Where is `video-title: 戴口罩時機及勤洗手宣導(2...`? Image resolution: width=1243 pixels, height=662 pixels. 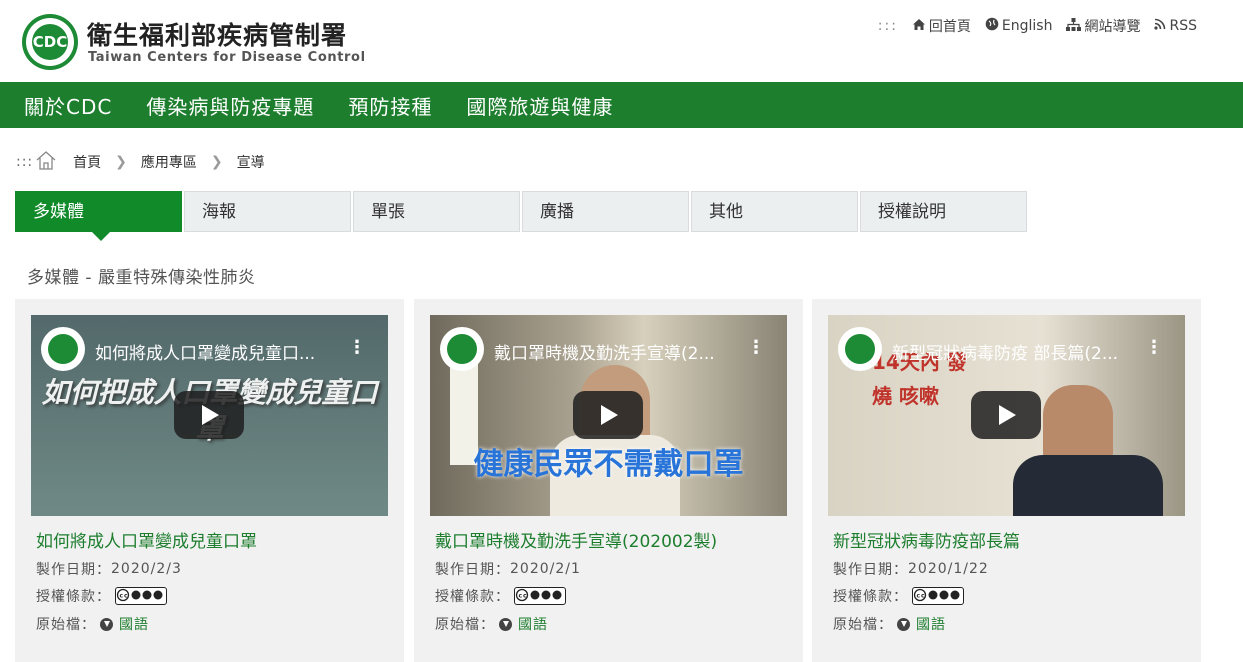
video-title: 戴口罩時機及勤洗手宣導(2... is located at coordinates (624, 351).